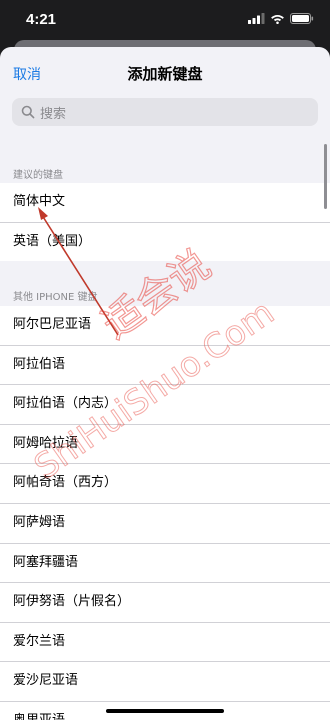  What do you see at coordinates (277, 19) in the screenshot?
I see `wifi-icon` at bounding box center [277, 19].